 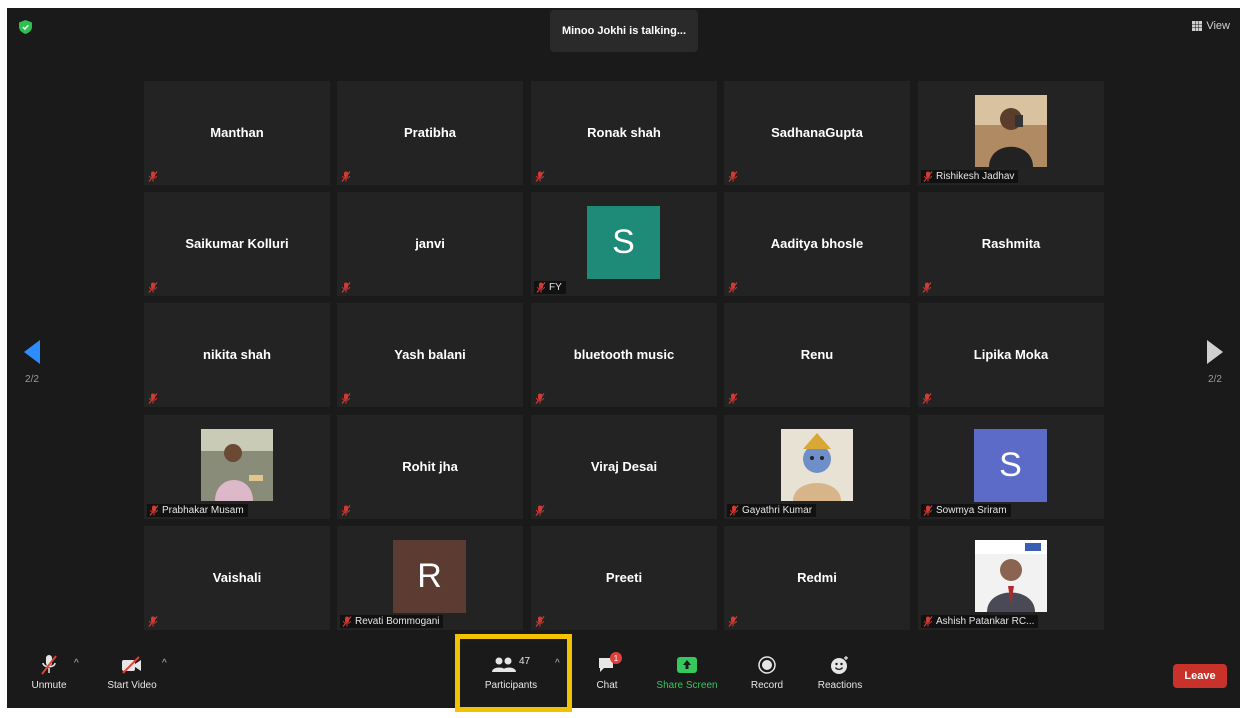 What do you see at coordinates (25, 27) in the screenshot?
I see `security-shield-icon` at bounding box center [25, 27].